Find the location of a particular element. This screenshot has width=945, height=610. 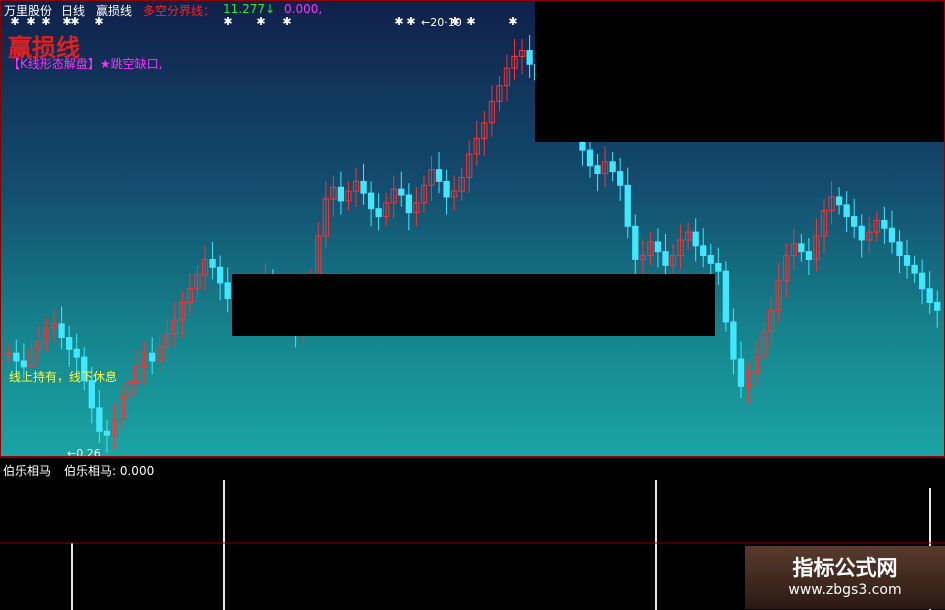

signal-star-12: ✱ is located at coordinates (470, 21).